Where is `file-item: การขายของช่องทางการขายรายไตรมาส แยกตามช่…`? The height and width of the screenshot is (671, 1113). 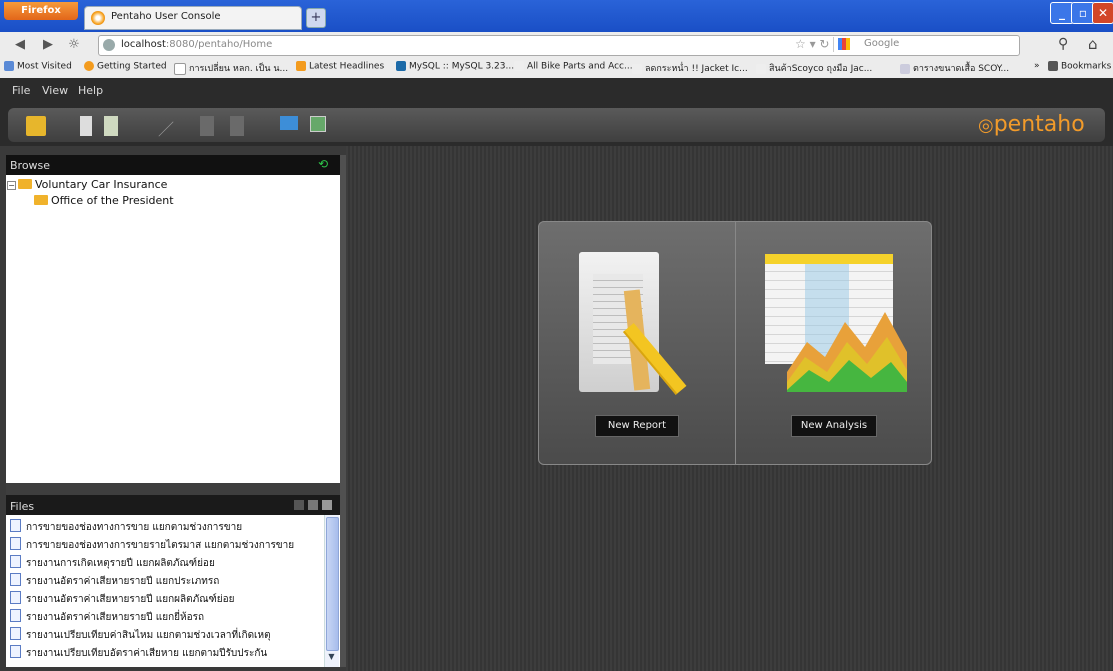
file-item: การขายของช่องทางการขายรายไตรมาส แยกตามช่… is located at coordinates (152, 545).